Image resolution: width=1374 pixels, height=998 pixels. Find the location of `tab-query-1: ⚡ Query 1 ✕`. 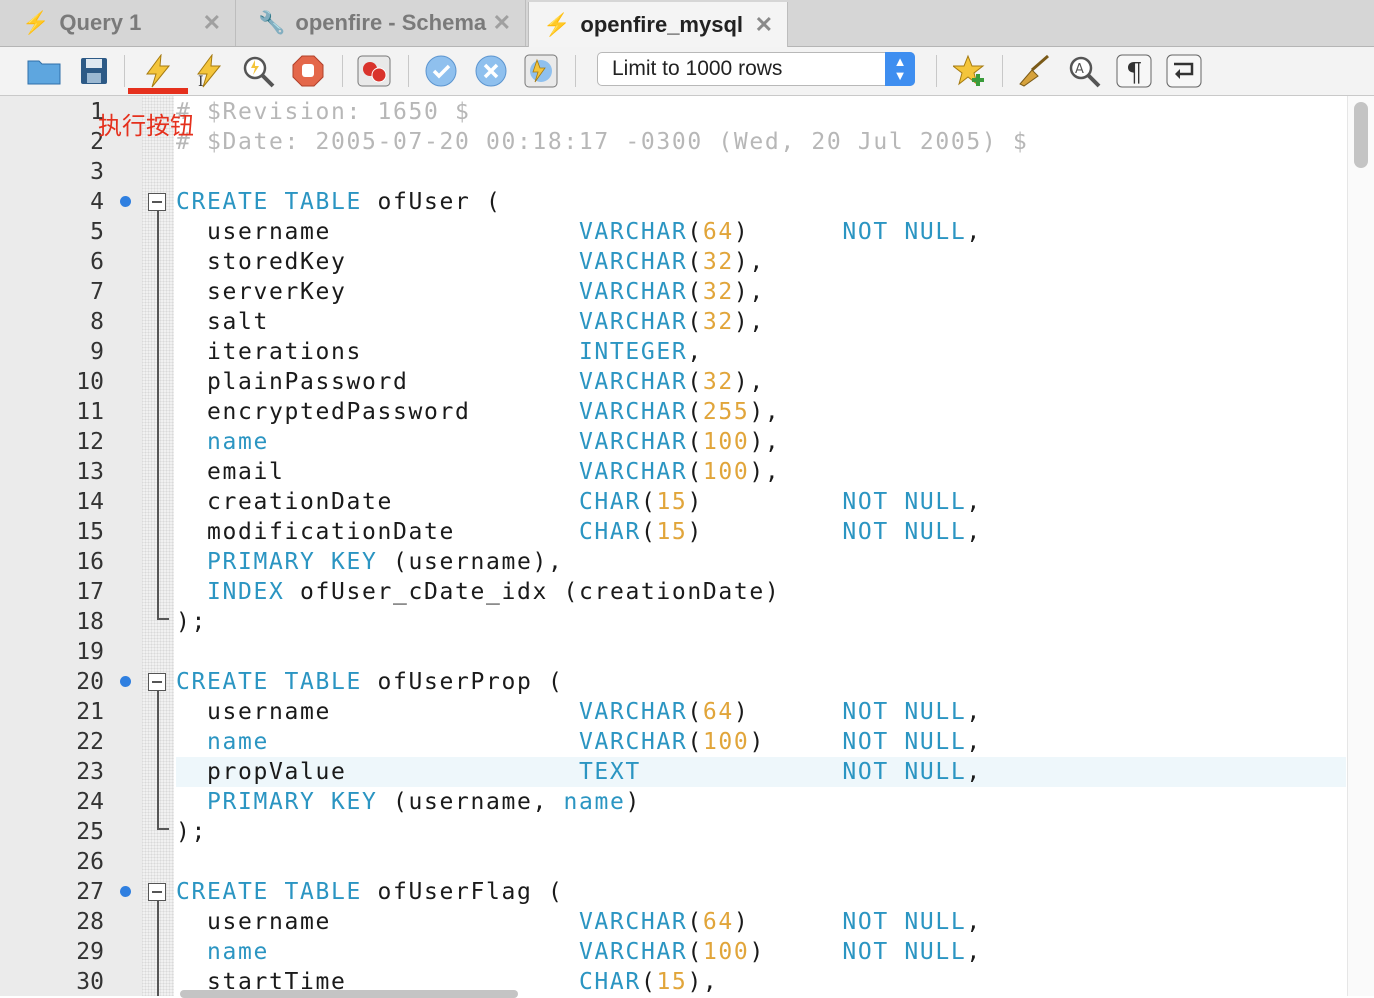

tab-query-1: ⚡ Query 1 ✕ is located at coordinates (118, 23).